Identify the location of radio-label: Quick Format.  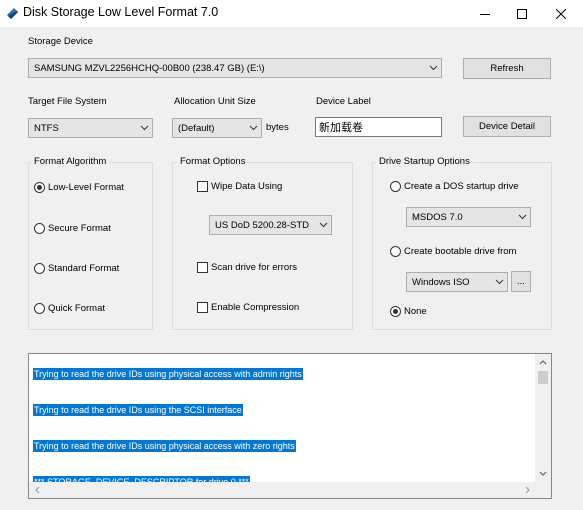
(77, 308).